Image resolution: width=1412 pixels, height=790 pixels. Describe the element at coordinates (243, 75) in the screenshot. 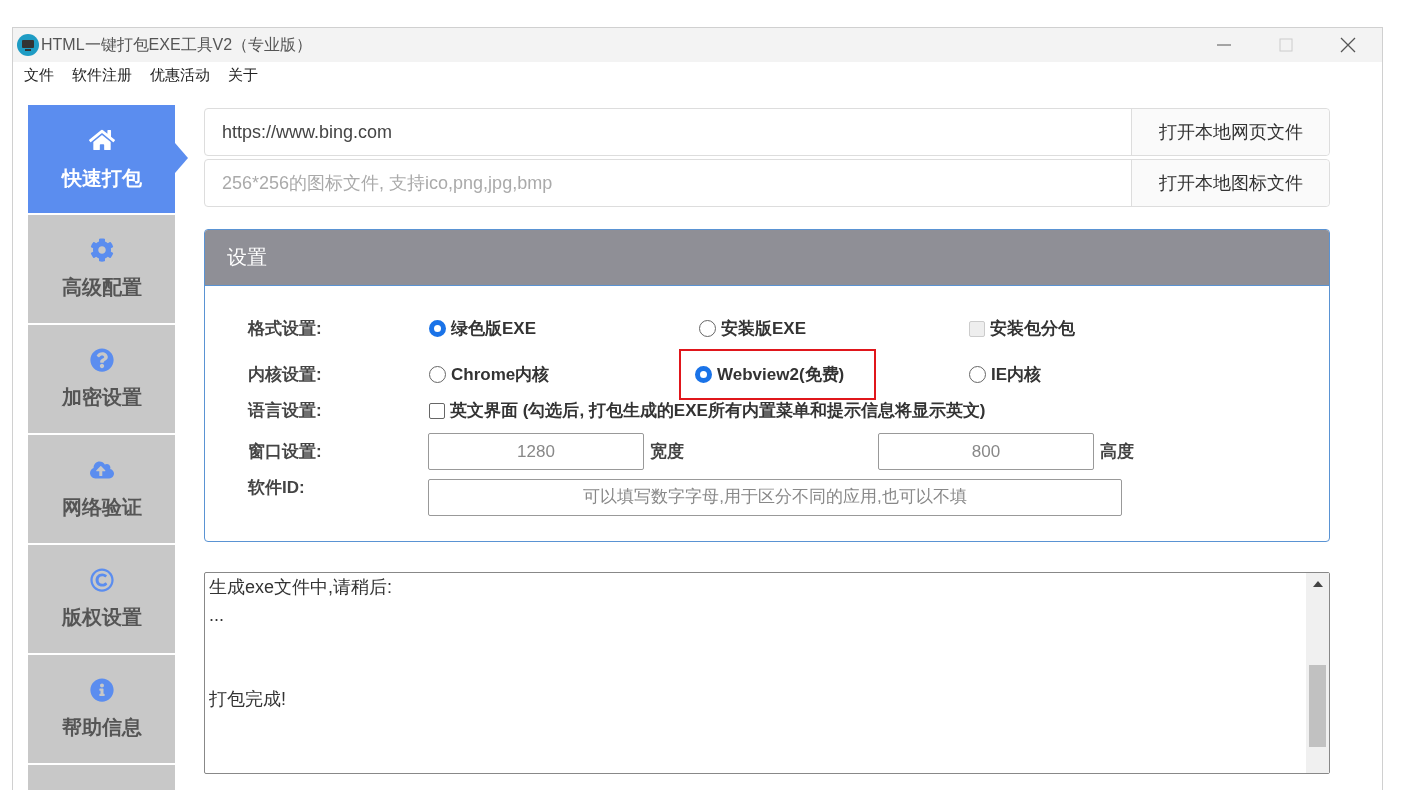

I see `menu-item: 关于` at that location.